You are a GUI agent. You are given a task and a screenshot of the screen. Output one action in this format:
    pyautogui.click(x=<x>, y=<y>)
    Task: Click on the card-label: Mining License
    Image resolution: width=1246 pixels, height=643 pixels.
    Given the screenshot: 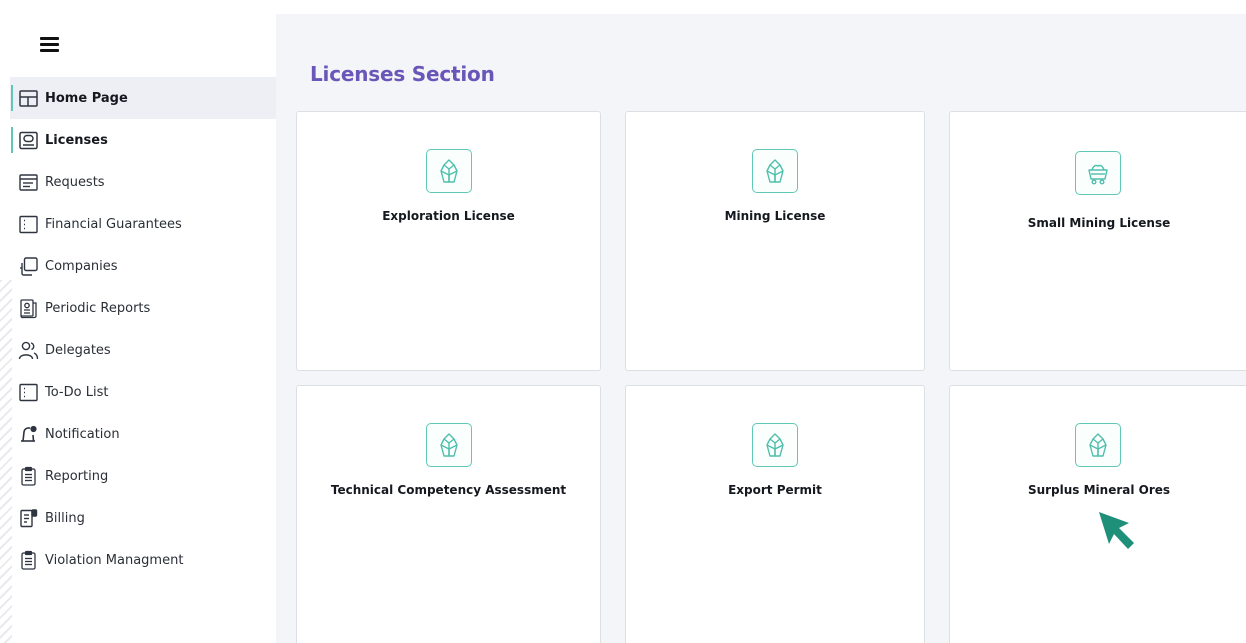 What is the action you would take?
    pyautogui.click(x=775, y=216)
    